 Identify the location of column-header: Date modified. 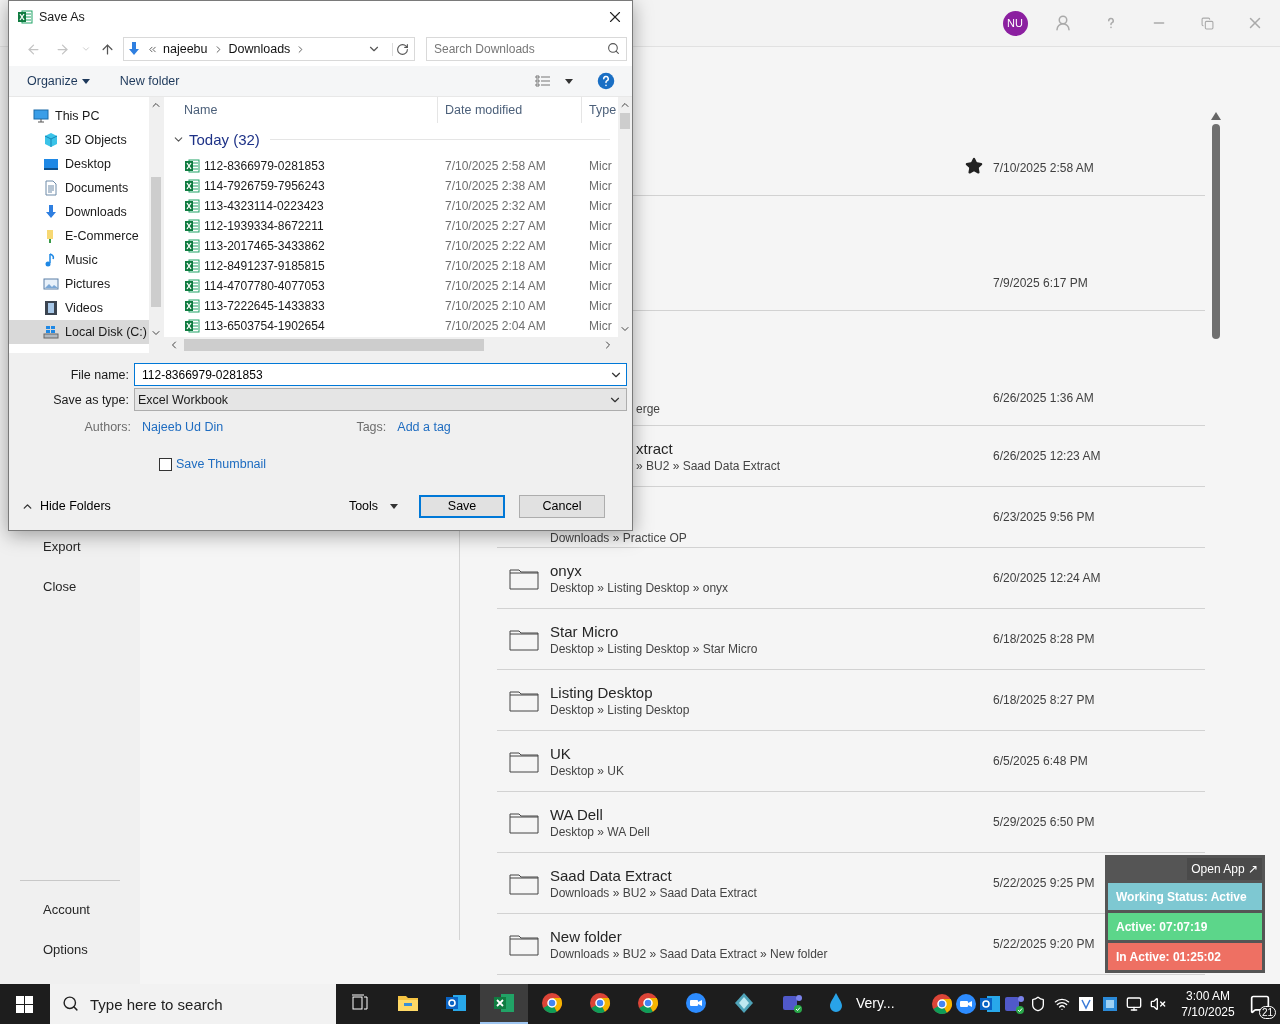
(510, 110).